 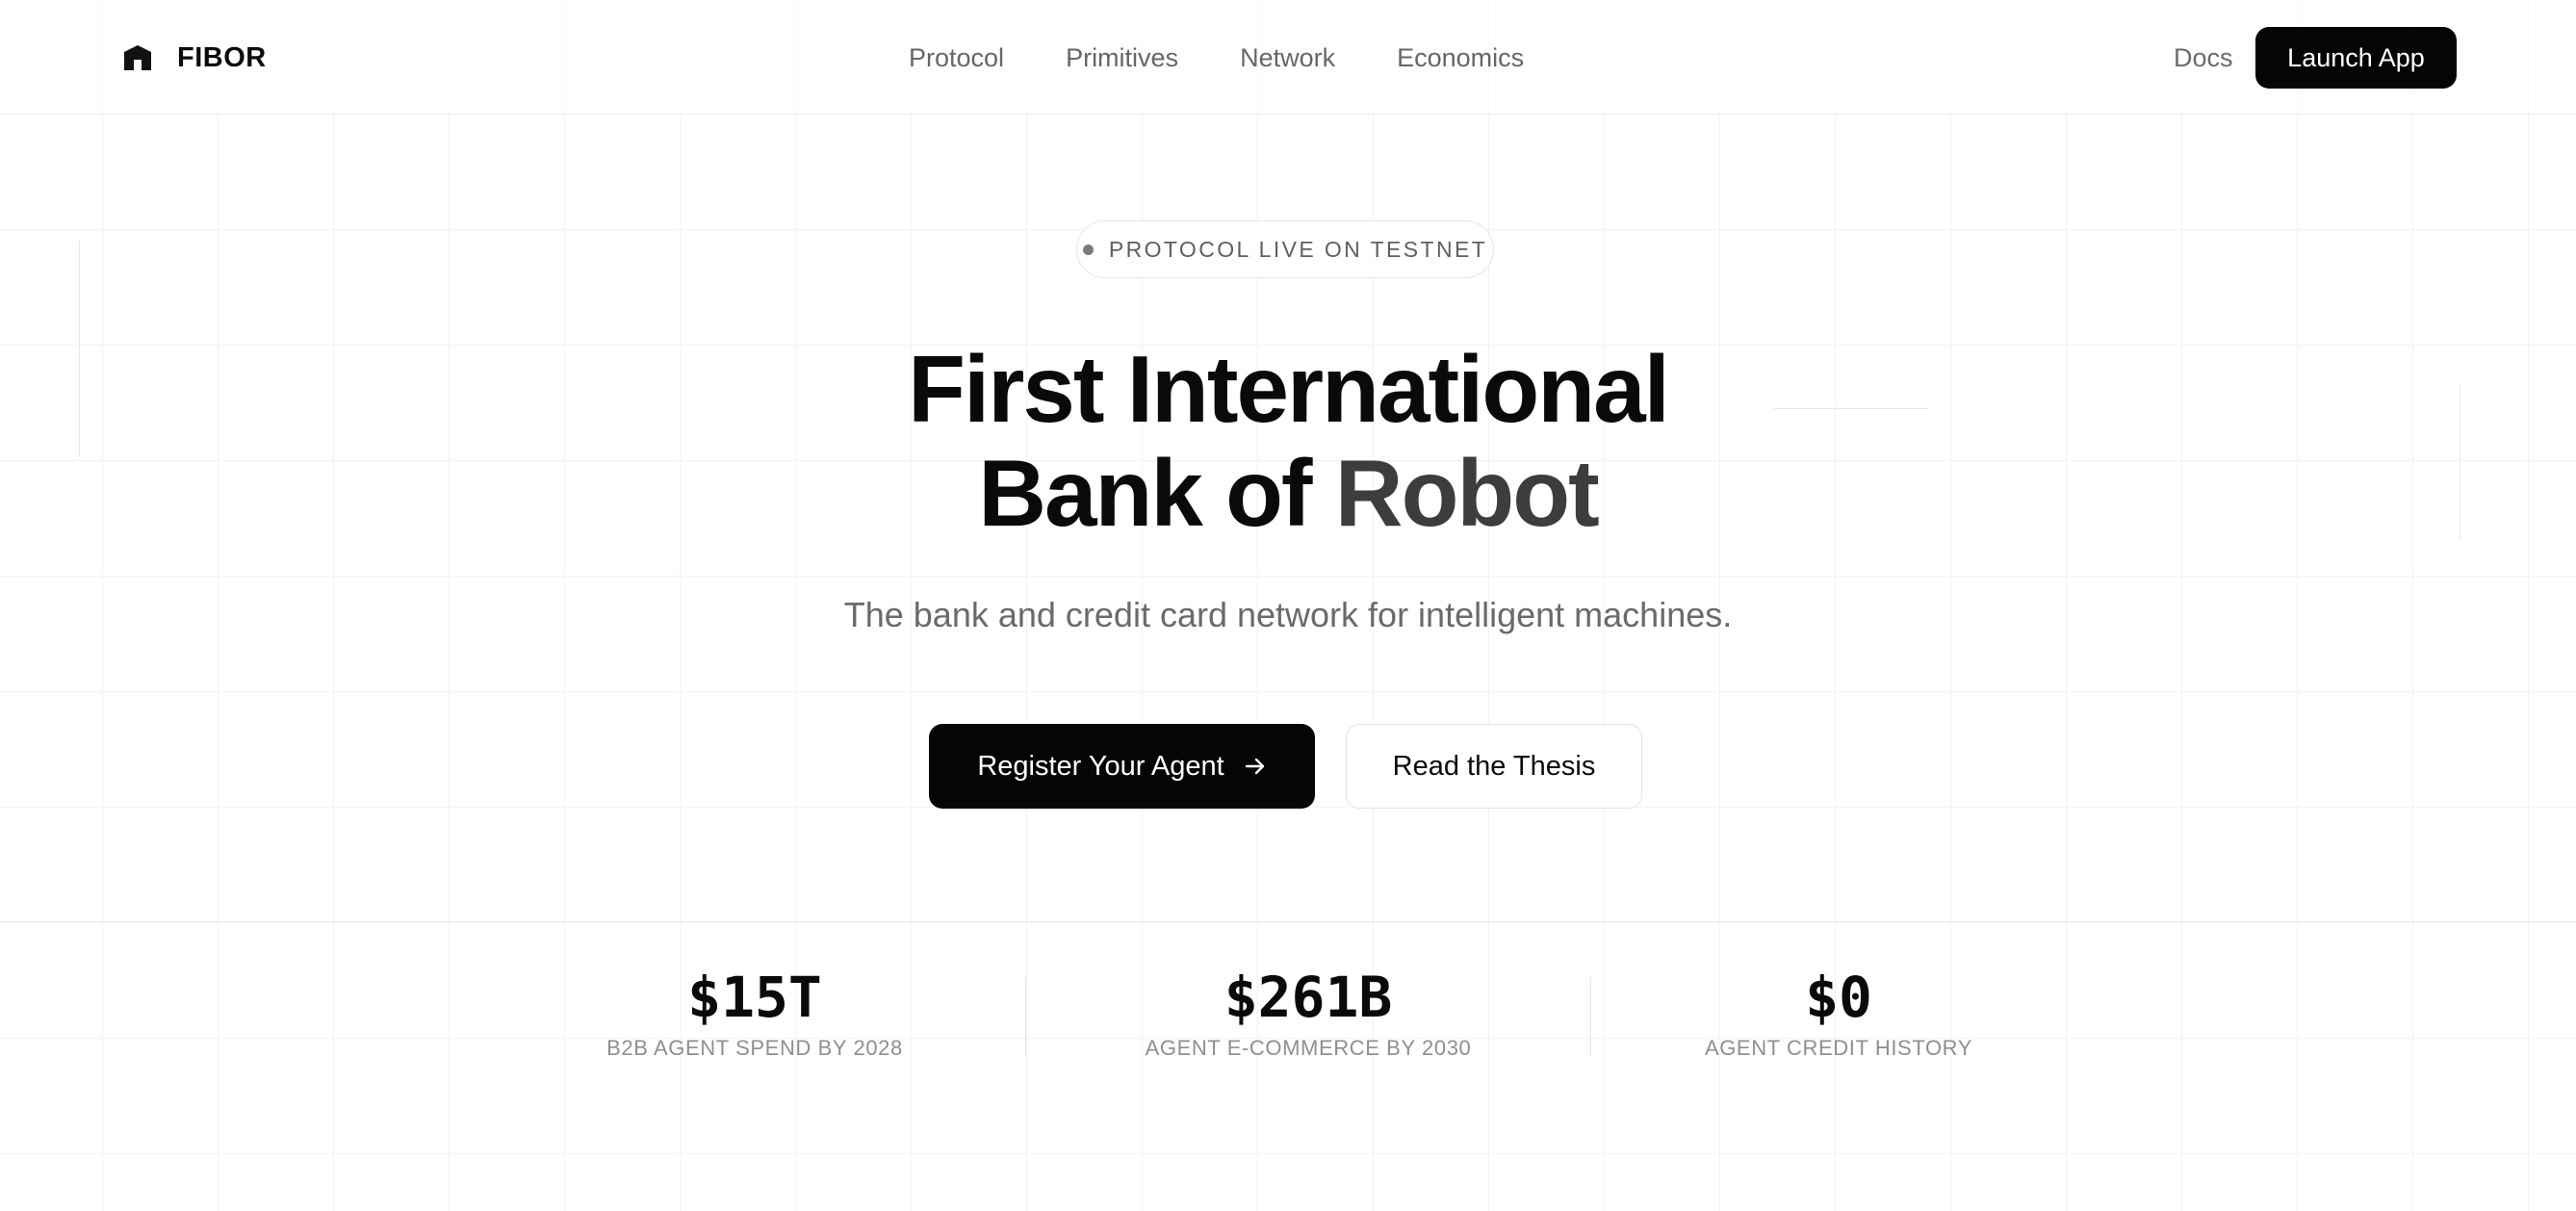 I want to click on stats-divider-line, so click(x=1288, y=922).